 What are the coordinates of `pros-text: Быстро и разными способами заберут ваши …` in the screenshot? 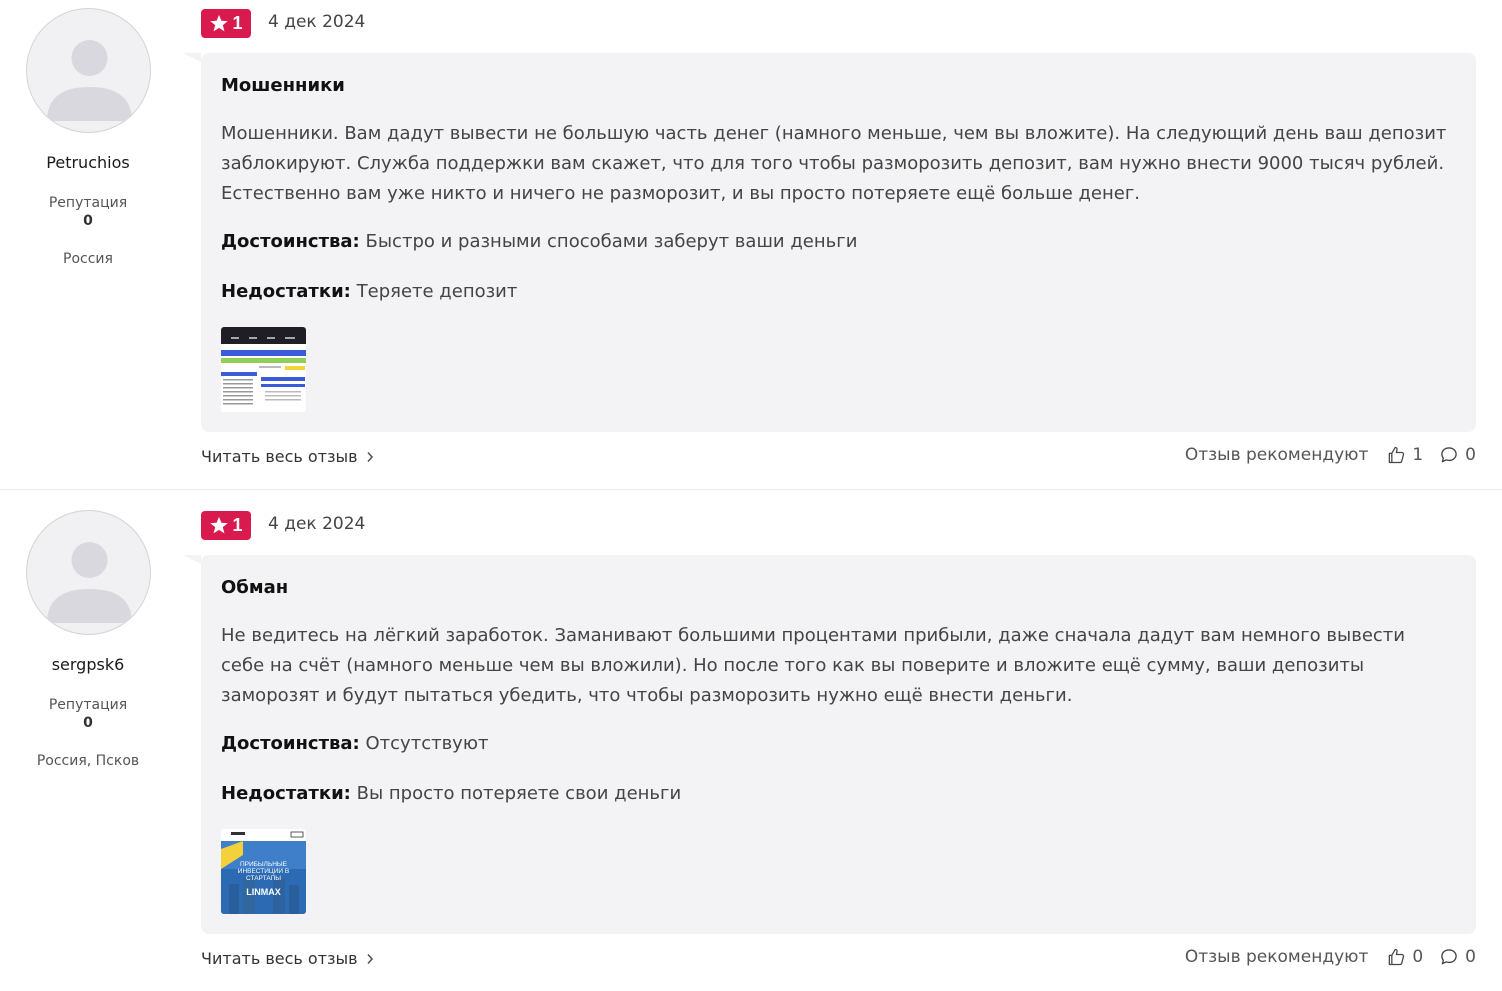 It's located at (611, 241).